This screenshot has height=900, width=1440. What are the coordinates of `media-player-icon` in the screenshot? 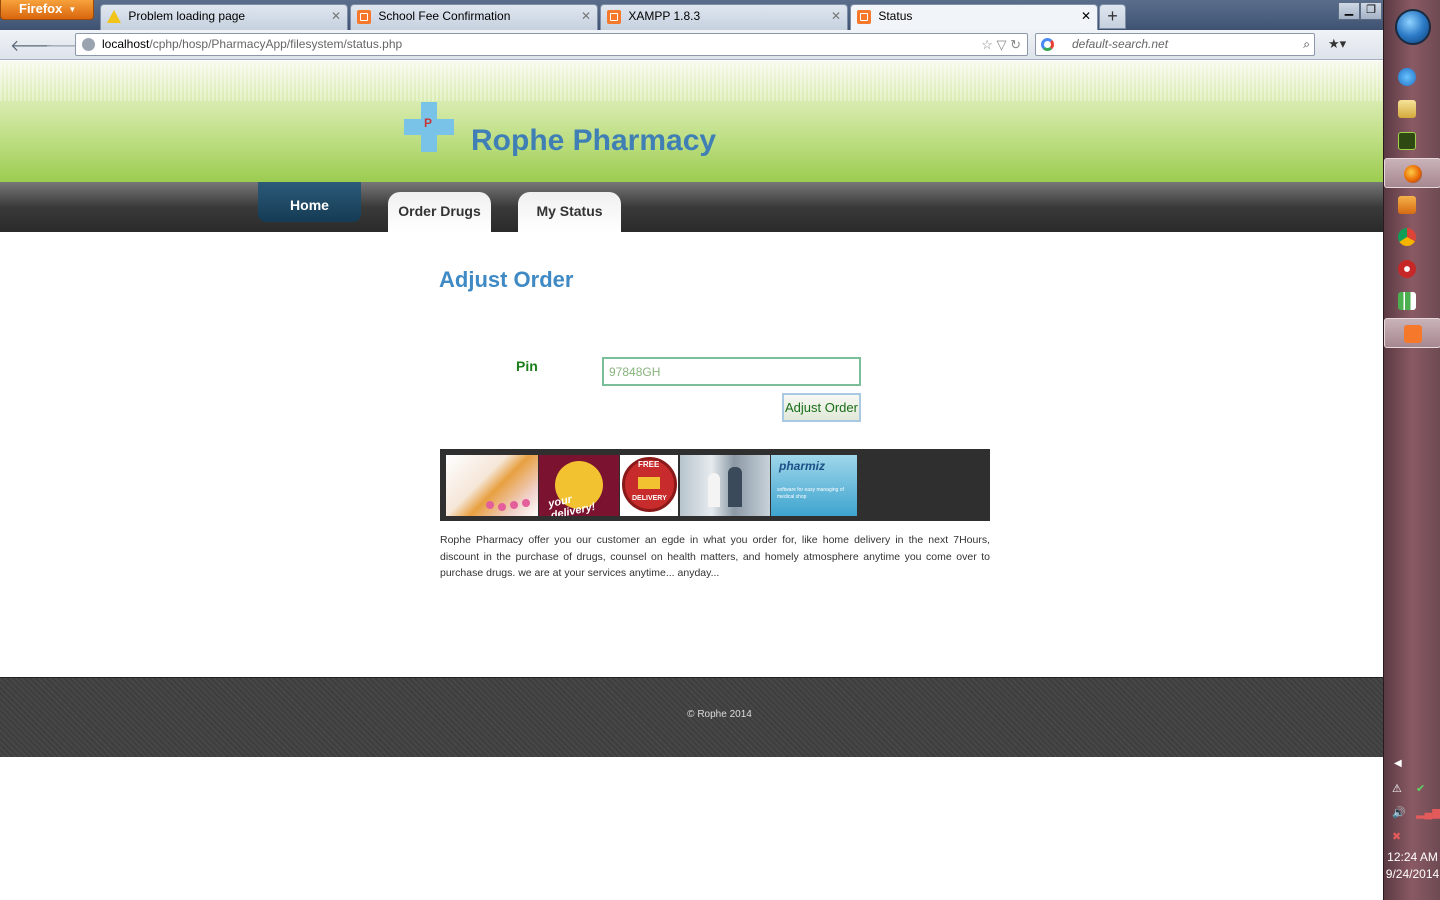 It's located at (1407, 205).